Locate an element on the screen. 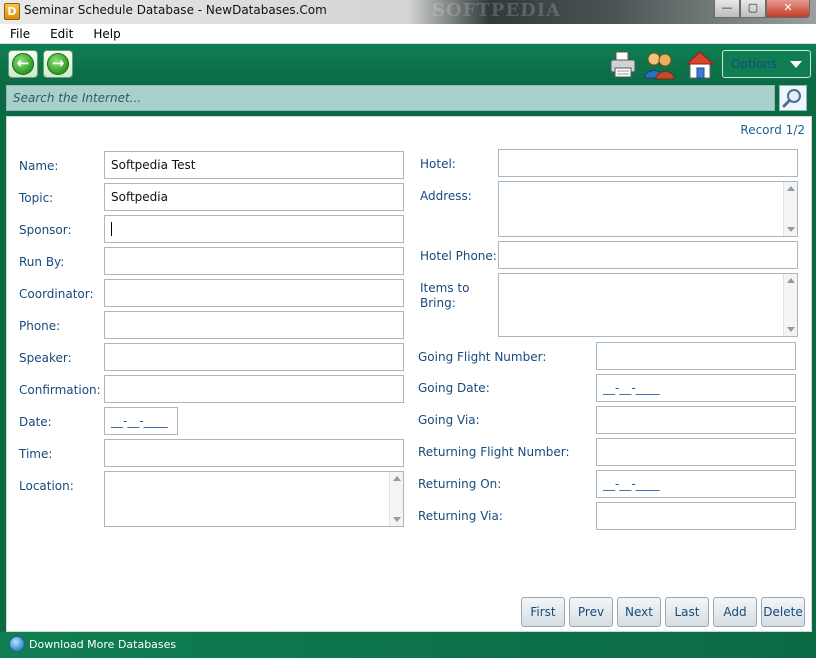 The image size is (816, 658). going-via-label: Going Via: is located at coordinates (449, 420).